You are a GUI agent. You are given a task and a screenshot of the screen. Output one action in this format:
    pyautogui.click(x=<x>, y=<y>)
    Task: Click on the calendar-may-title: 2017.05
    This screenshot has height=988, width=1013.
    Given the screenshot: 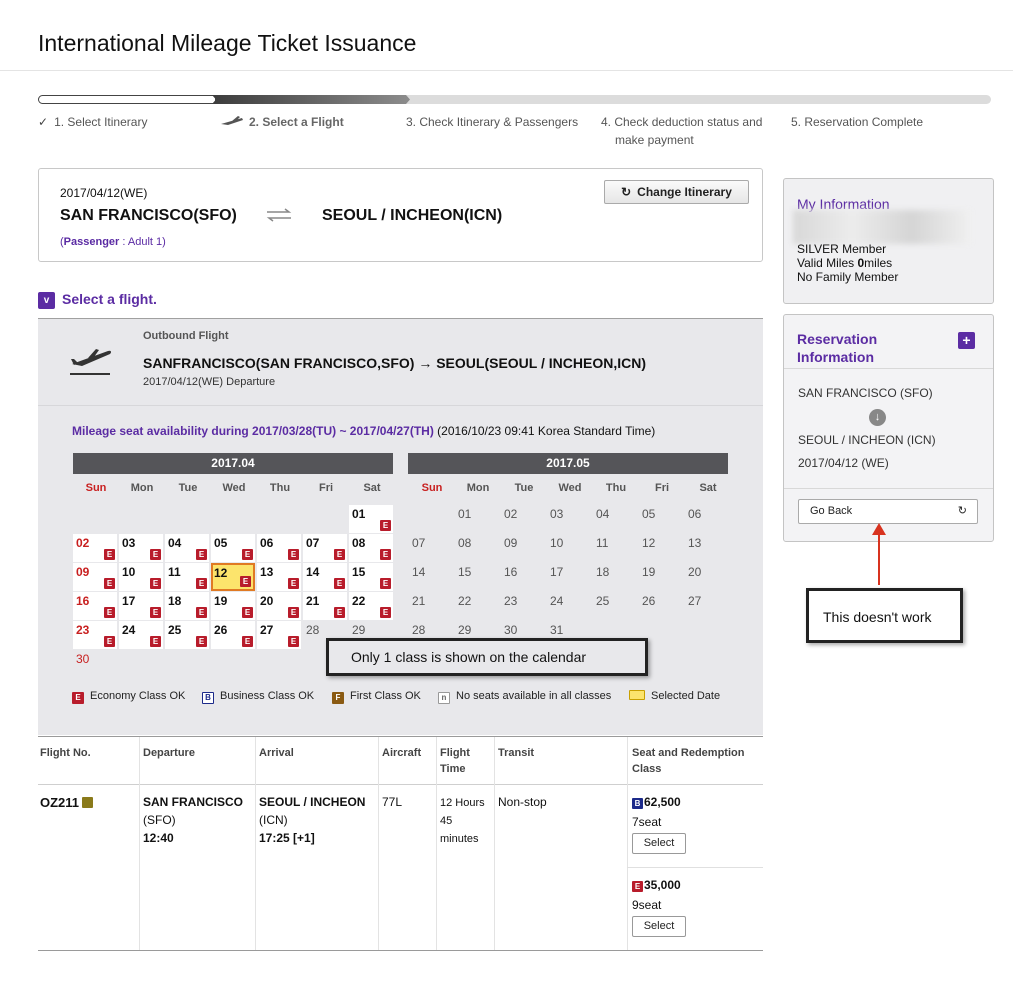 What is the action you would take?
    pyautogui.click(x=568, y=463)
    